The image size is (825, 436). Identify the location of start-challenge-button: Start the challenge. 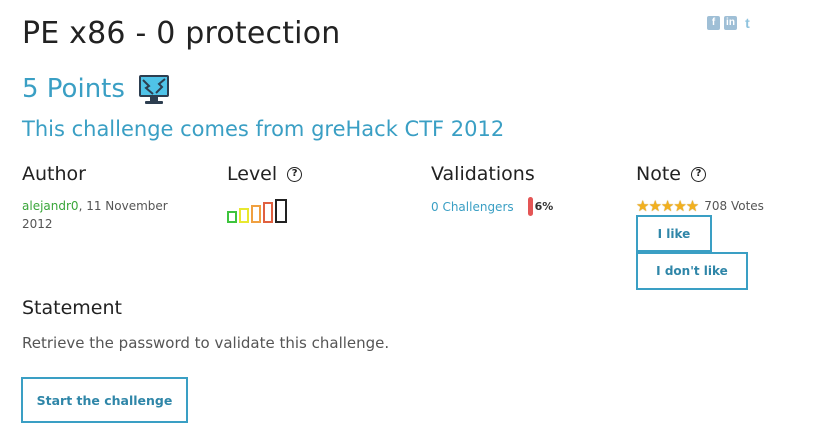
(104, 400).